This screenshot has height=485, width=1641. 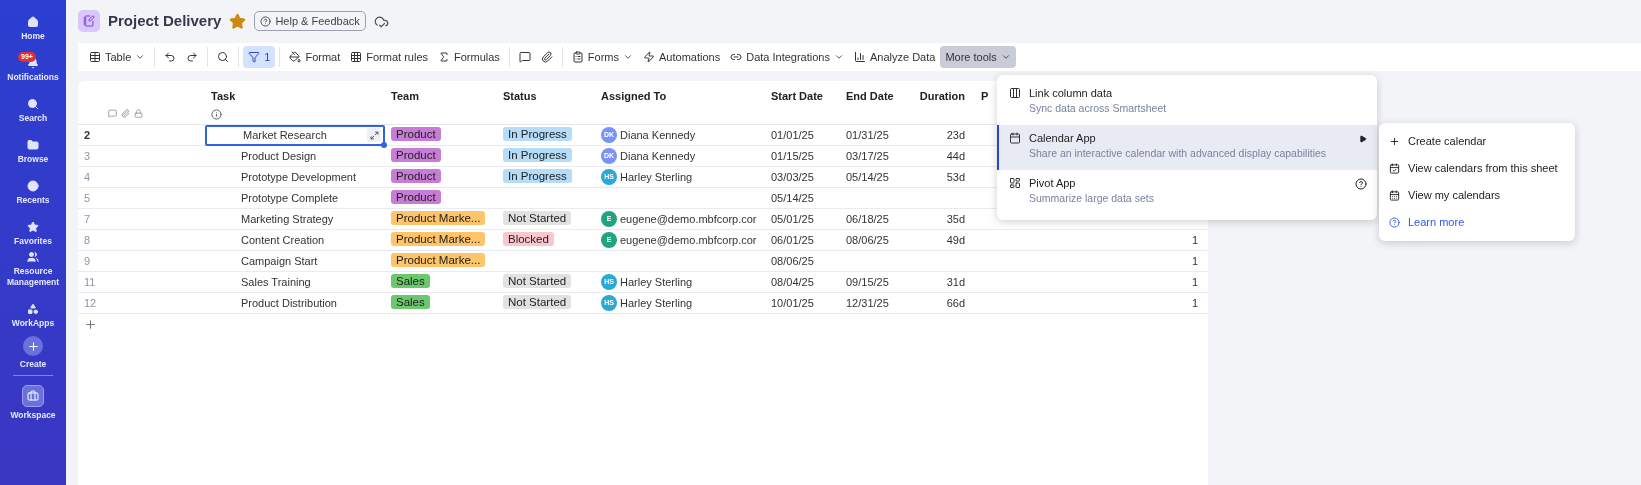 What do you see at coordinates (656, 303) in the screenshot?
I see `assignee-name: Harley Sterling` at bounding box center [656, 303].